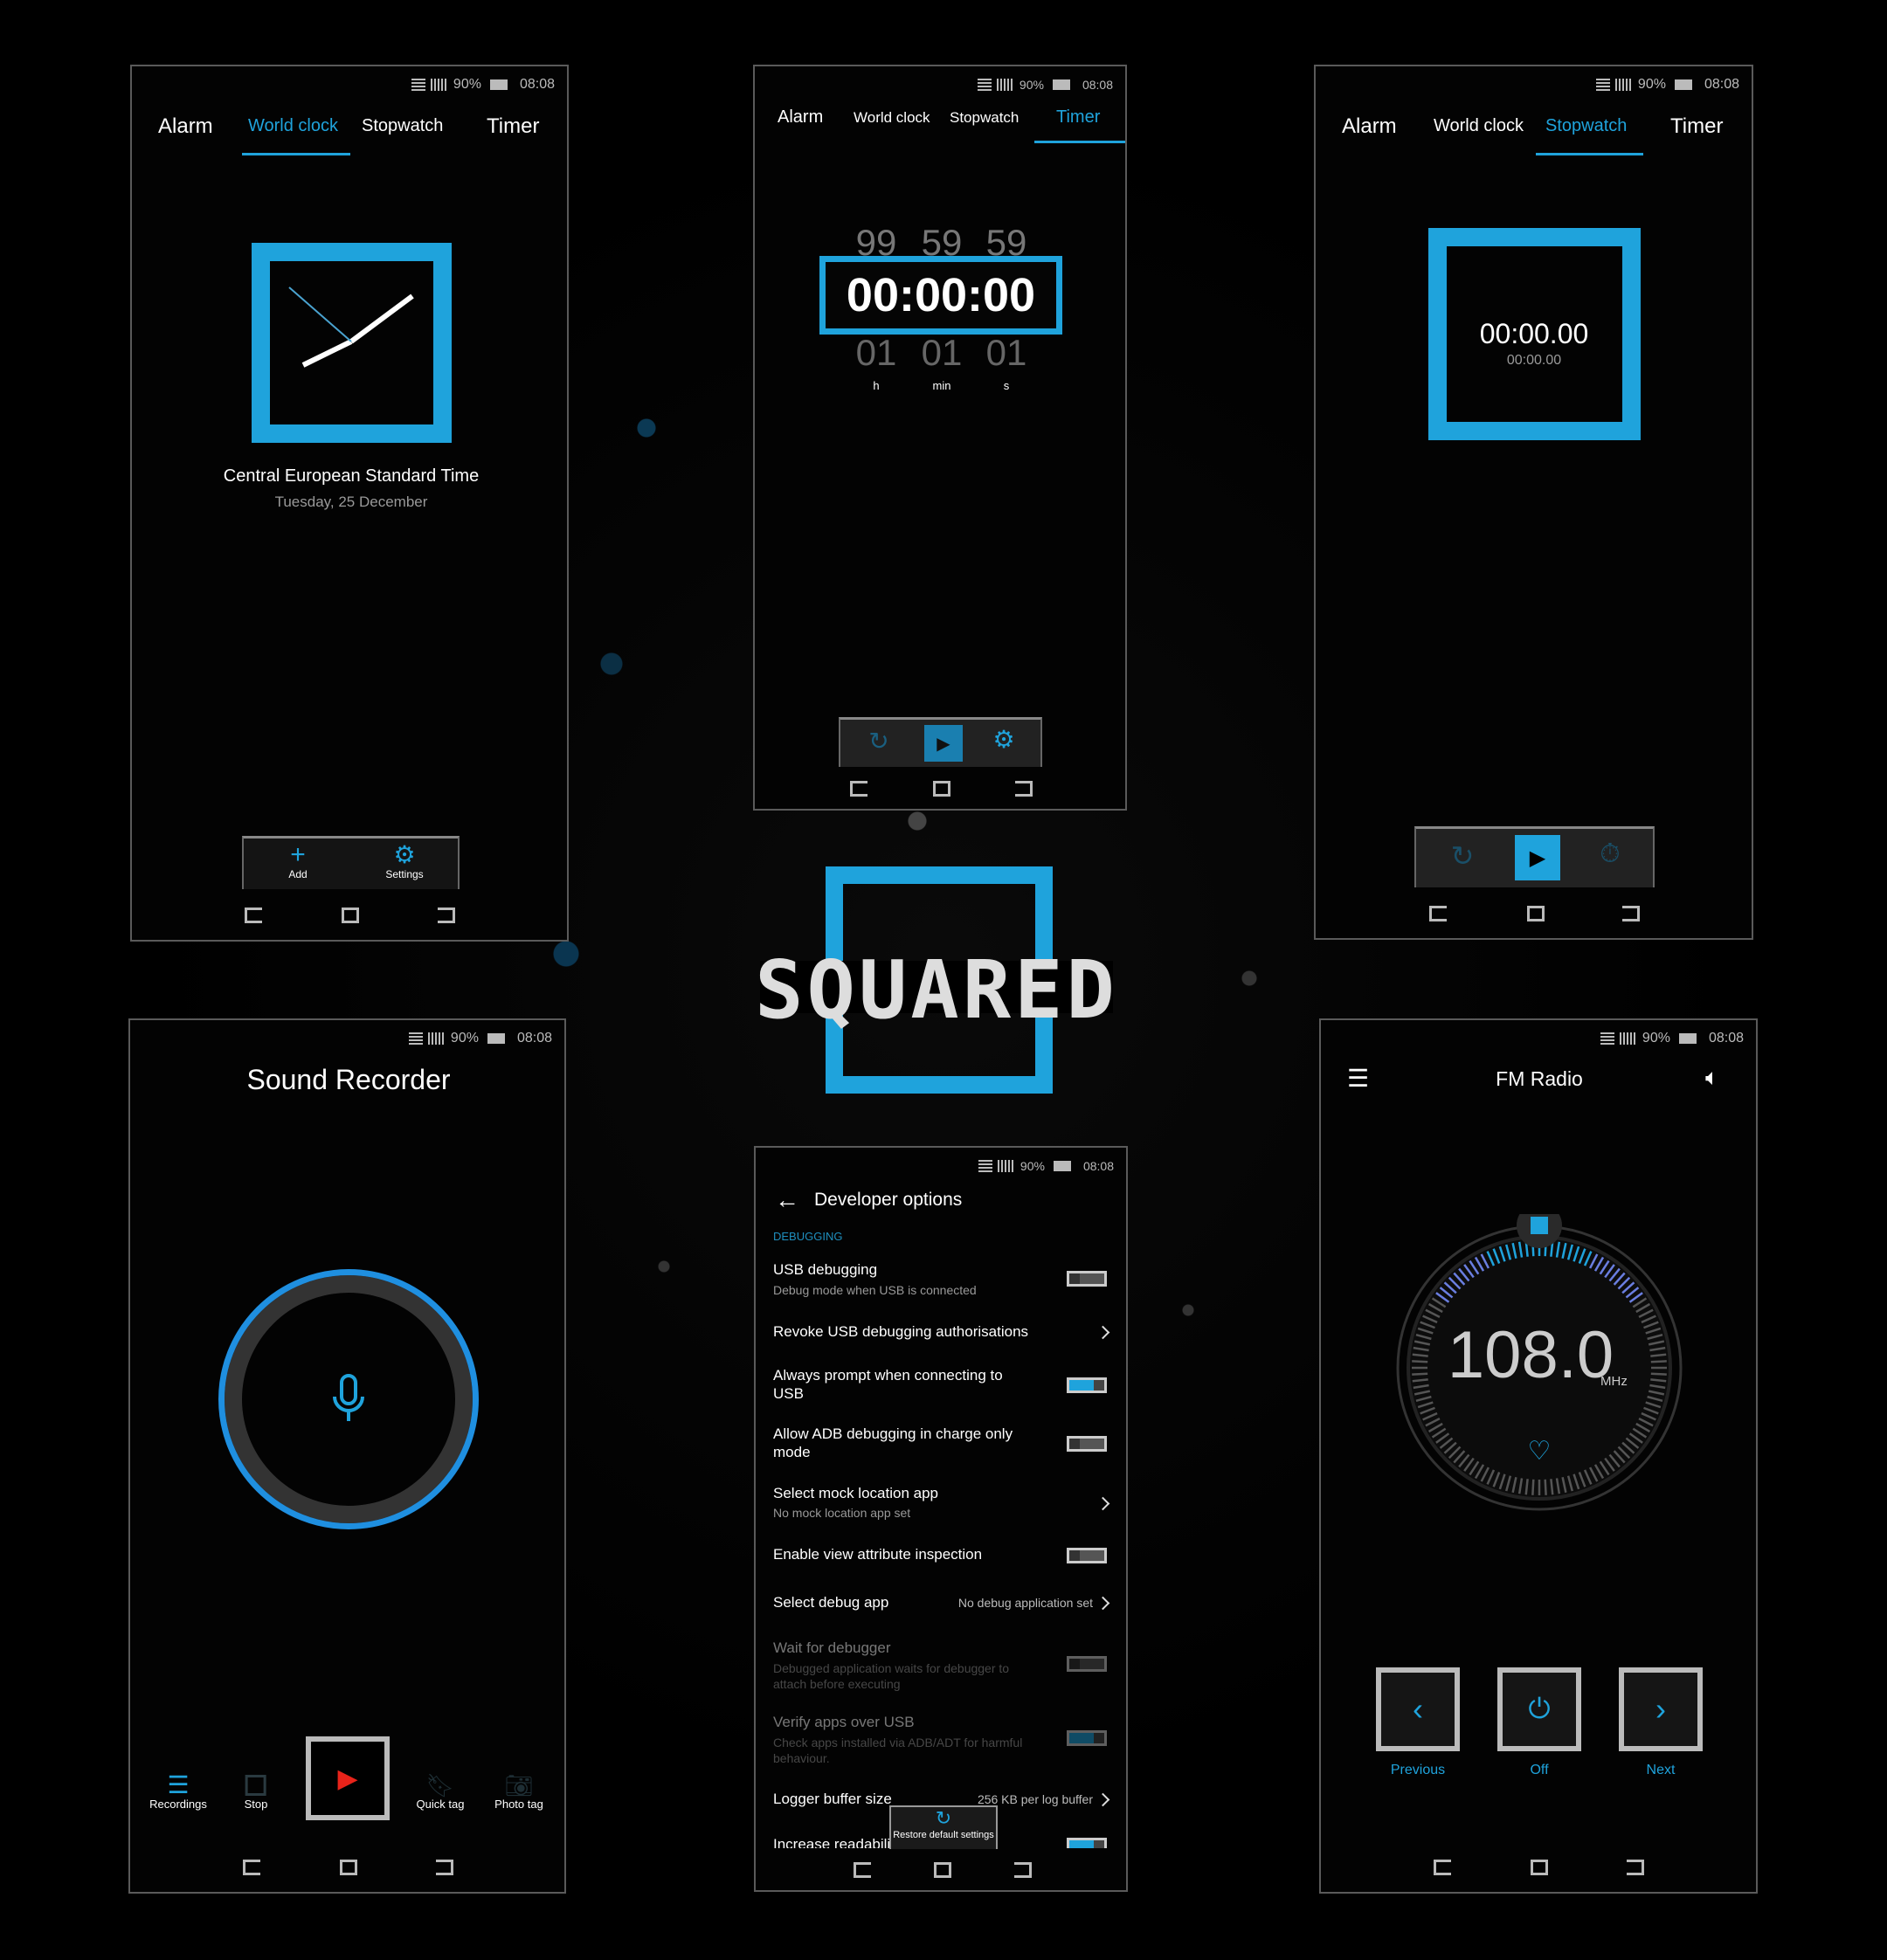 Image resolution: width=1887 pixels, height=1960 pixels. Describe the element at coordinates (942, 353) in the screenshot. I see `minutes-below: 01` at that location.